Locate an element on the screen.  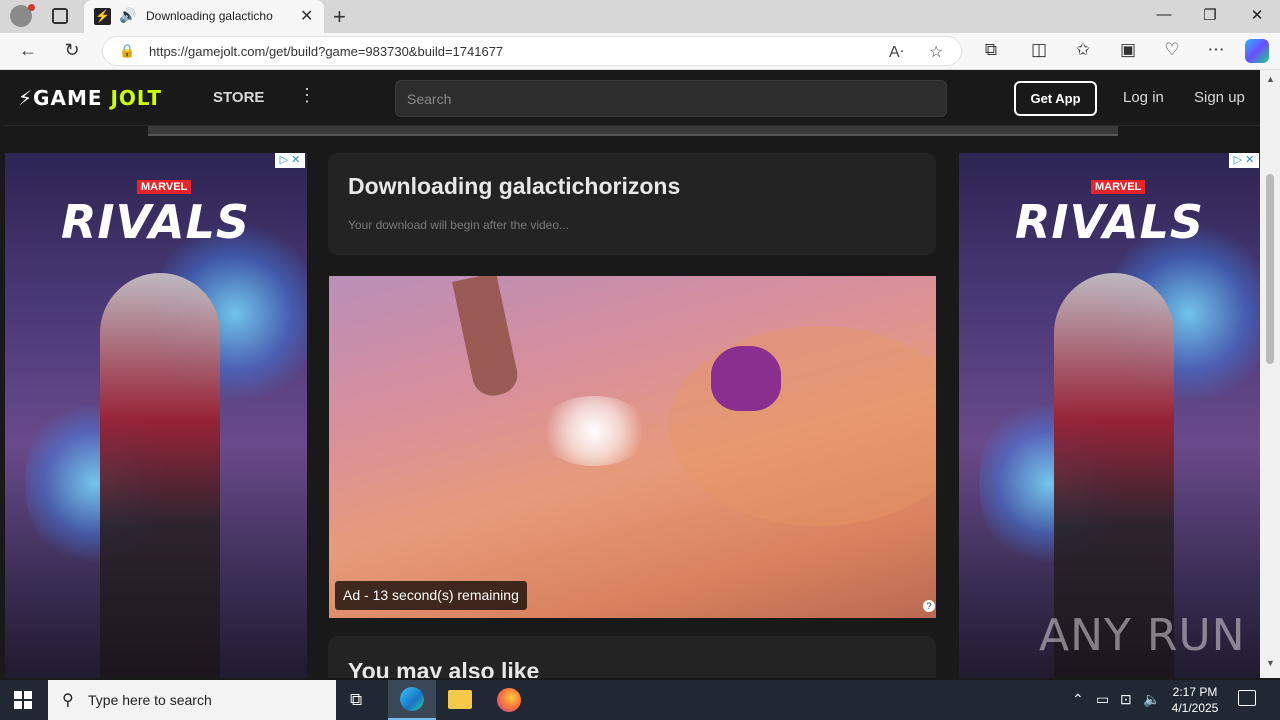
edge-icon is located at coordinates (412, 699).